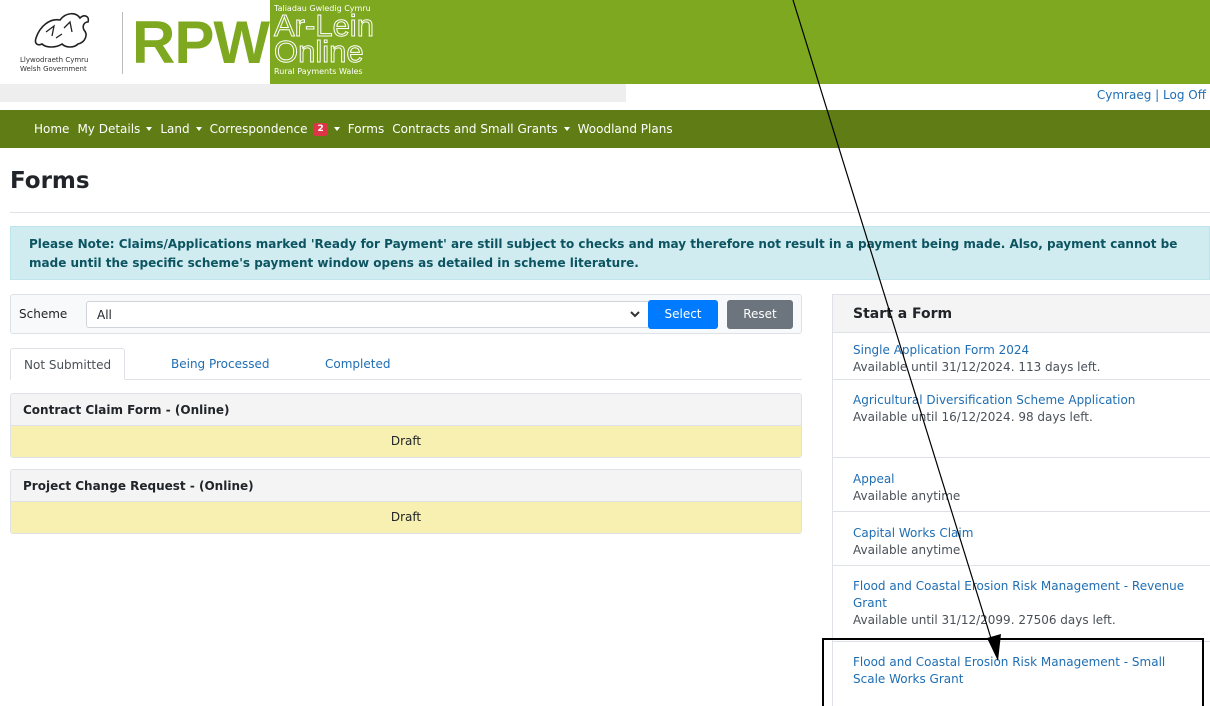 This screenshot has height=706, width=1210. What do you see at coordinates (320, 129) in the screenshot?
I see `unread-count-badge: 2` at bounding box center [320, 129].